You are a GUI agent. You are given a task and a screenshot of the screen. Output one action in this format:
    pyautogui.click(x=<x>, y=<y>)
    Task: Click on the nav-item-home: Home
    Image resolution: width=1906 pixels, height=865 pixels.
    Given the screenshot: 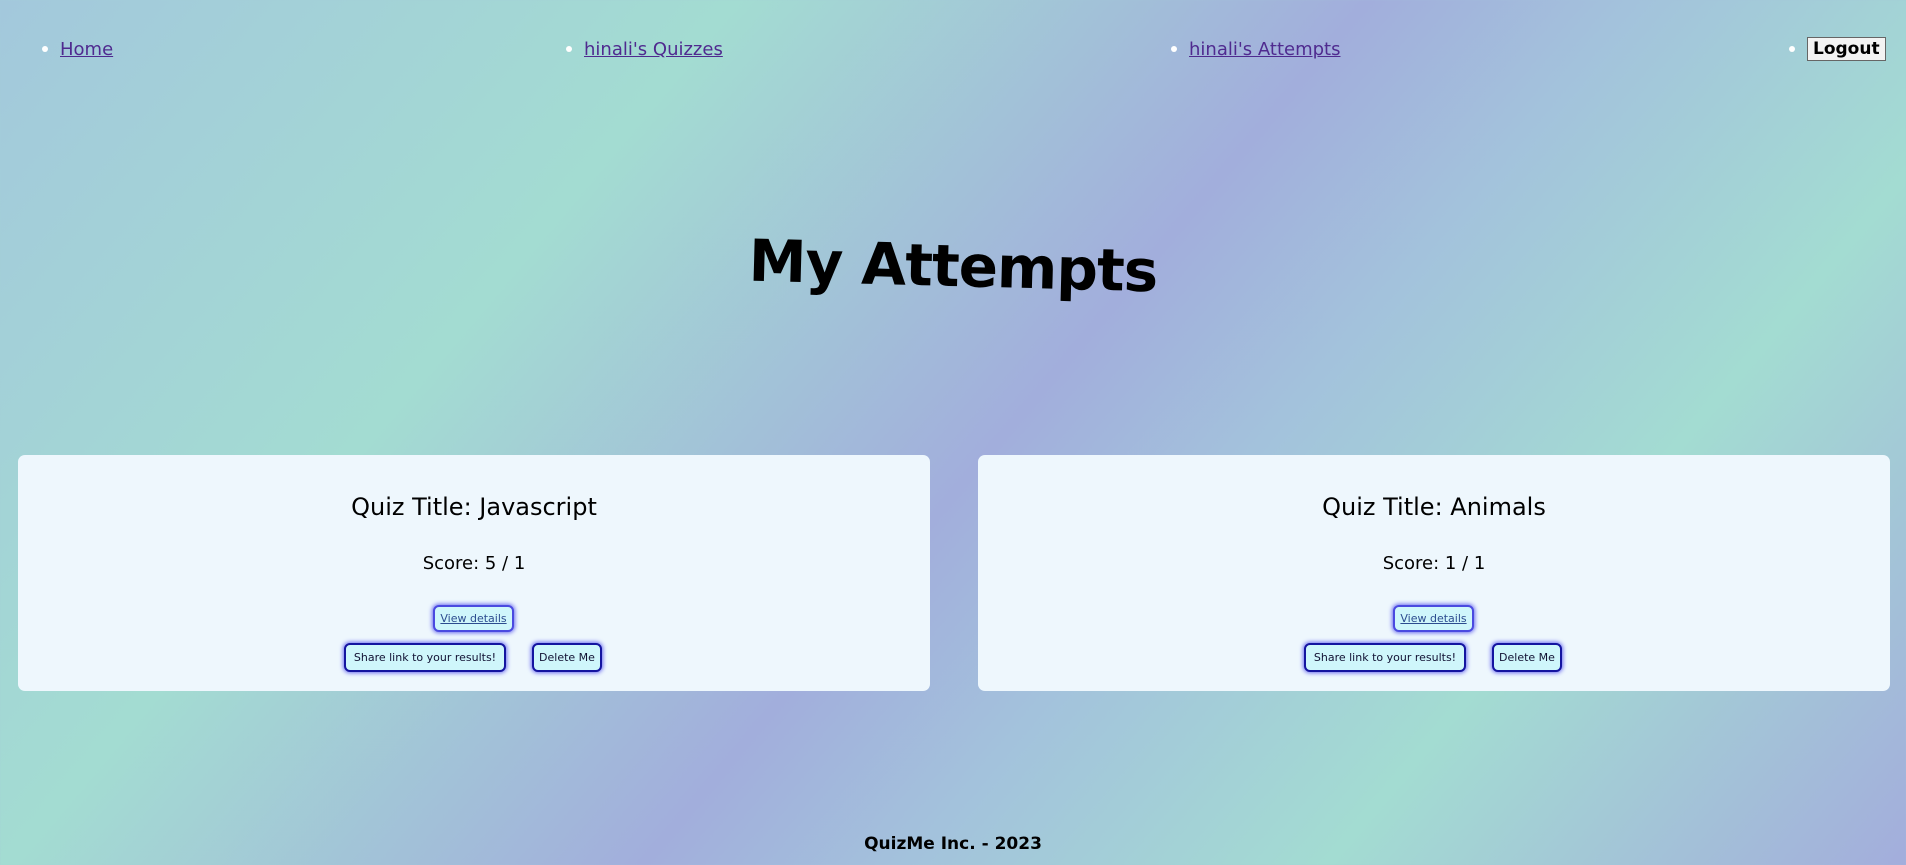 What is the action you would take?
    pyautogui.click(x=77, y=49)
    